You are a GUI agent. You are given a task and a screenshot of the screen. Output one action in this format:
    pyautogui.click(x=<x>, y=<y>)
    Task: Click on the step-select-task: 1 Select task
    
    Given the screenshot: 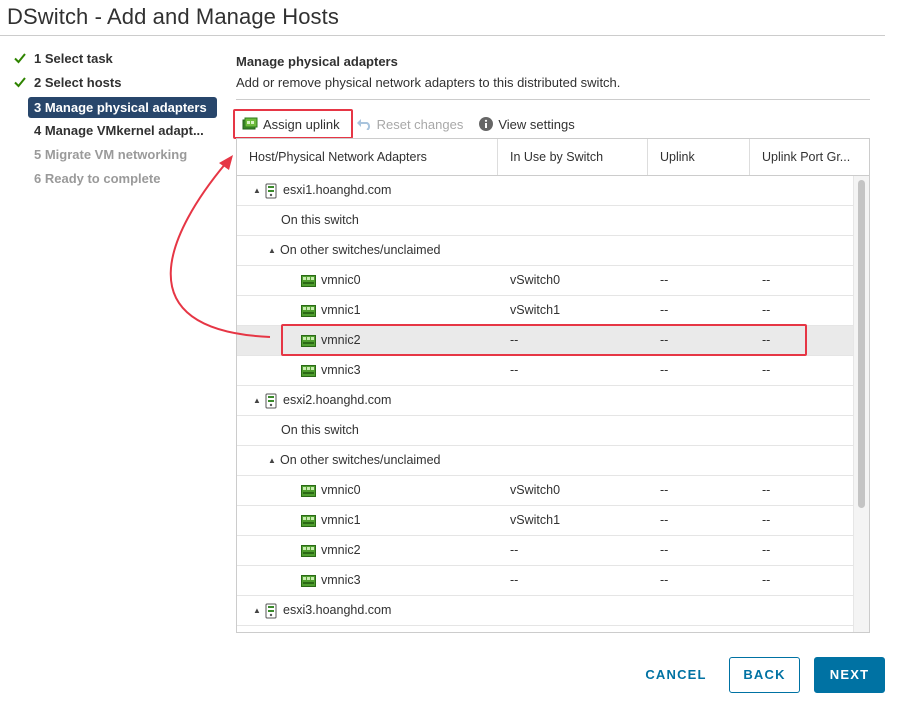 What is the action you would take?
    pyautogui.click(x=117, y=60)
    